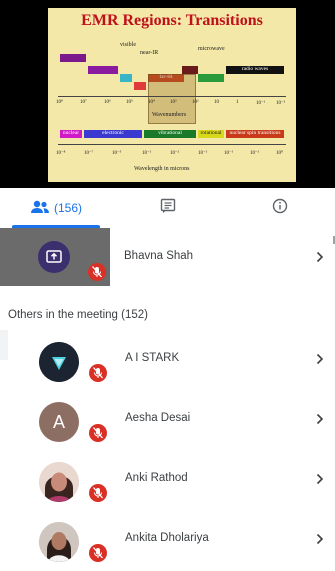  What do you see at coordinates (280, 153) in the screenshot?
I see `wl-tick: 10⁰` at bounding box center [280, 153].